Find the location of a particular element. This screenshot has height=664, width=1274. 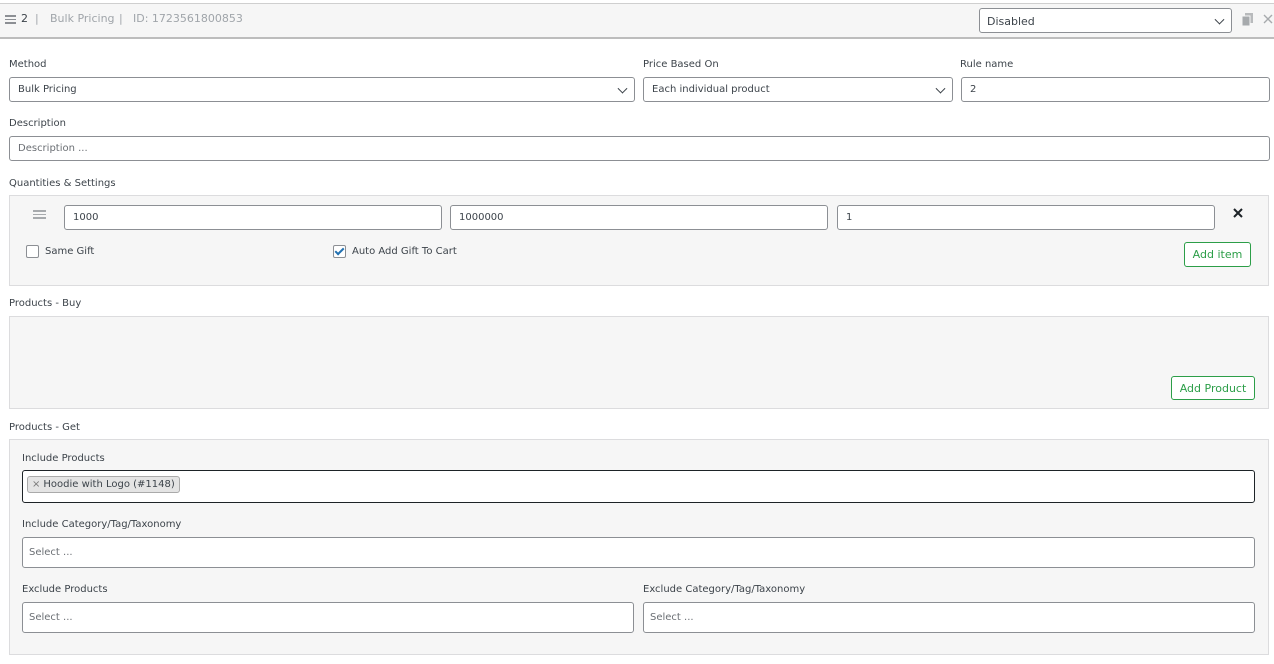

products-get-label: Products - Get is located at coordinates (44, 427).